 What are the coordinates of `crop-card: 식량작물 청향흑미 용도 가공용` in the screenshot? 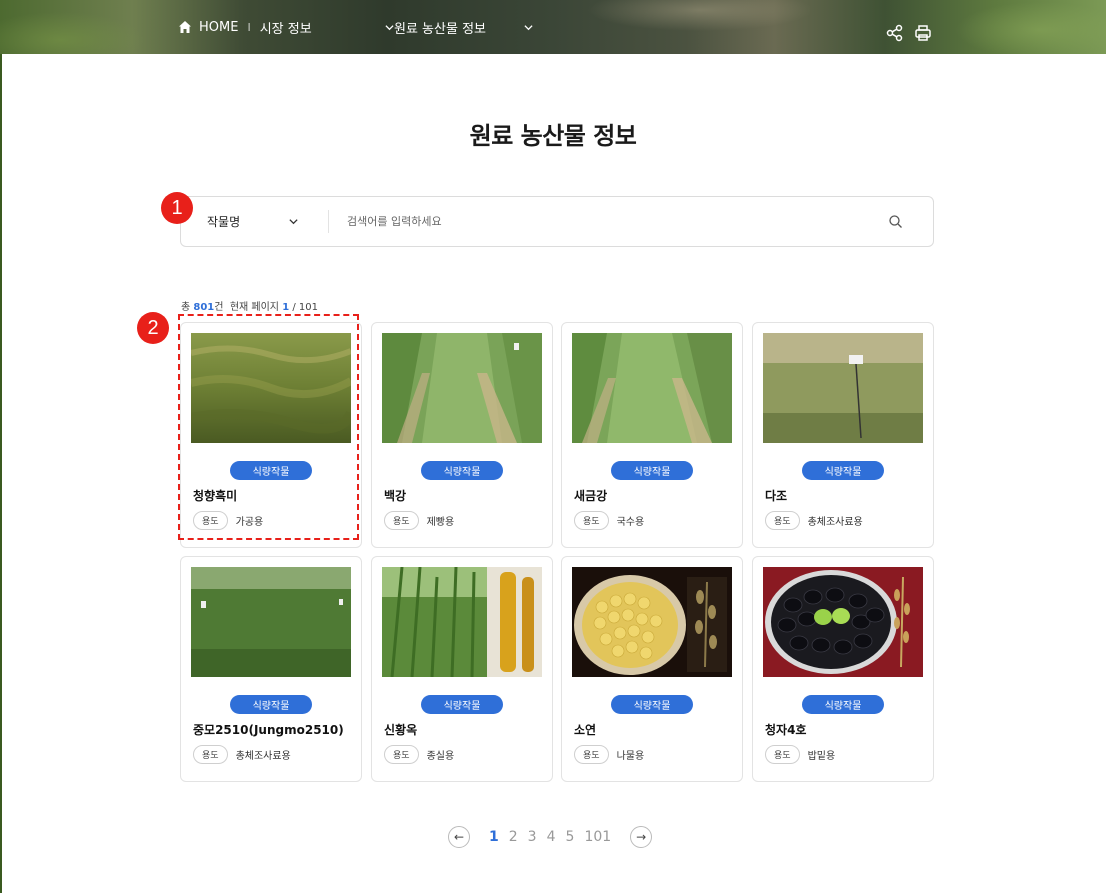 It's located at (271, 435).